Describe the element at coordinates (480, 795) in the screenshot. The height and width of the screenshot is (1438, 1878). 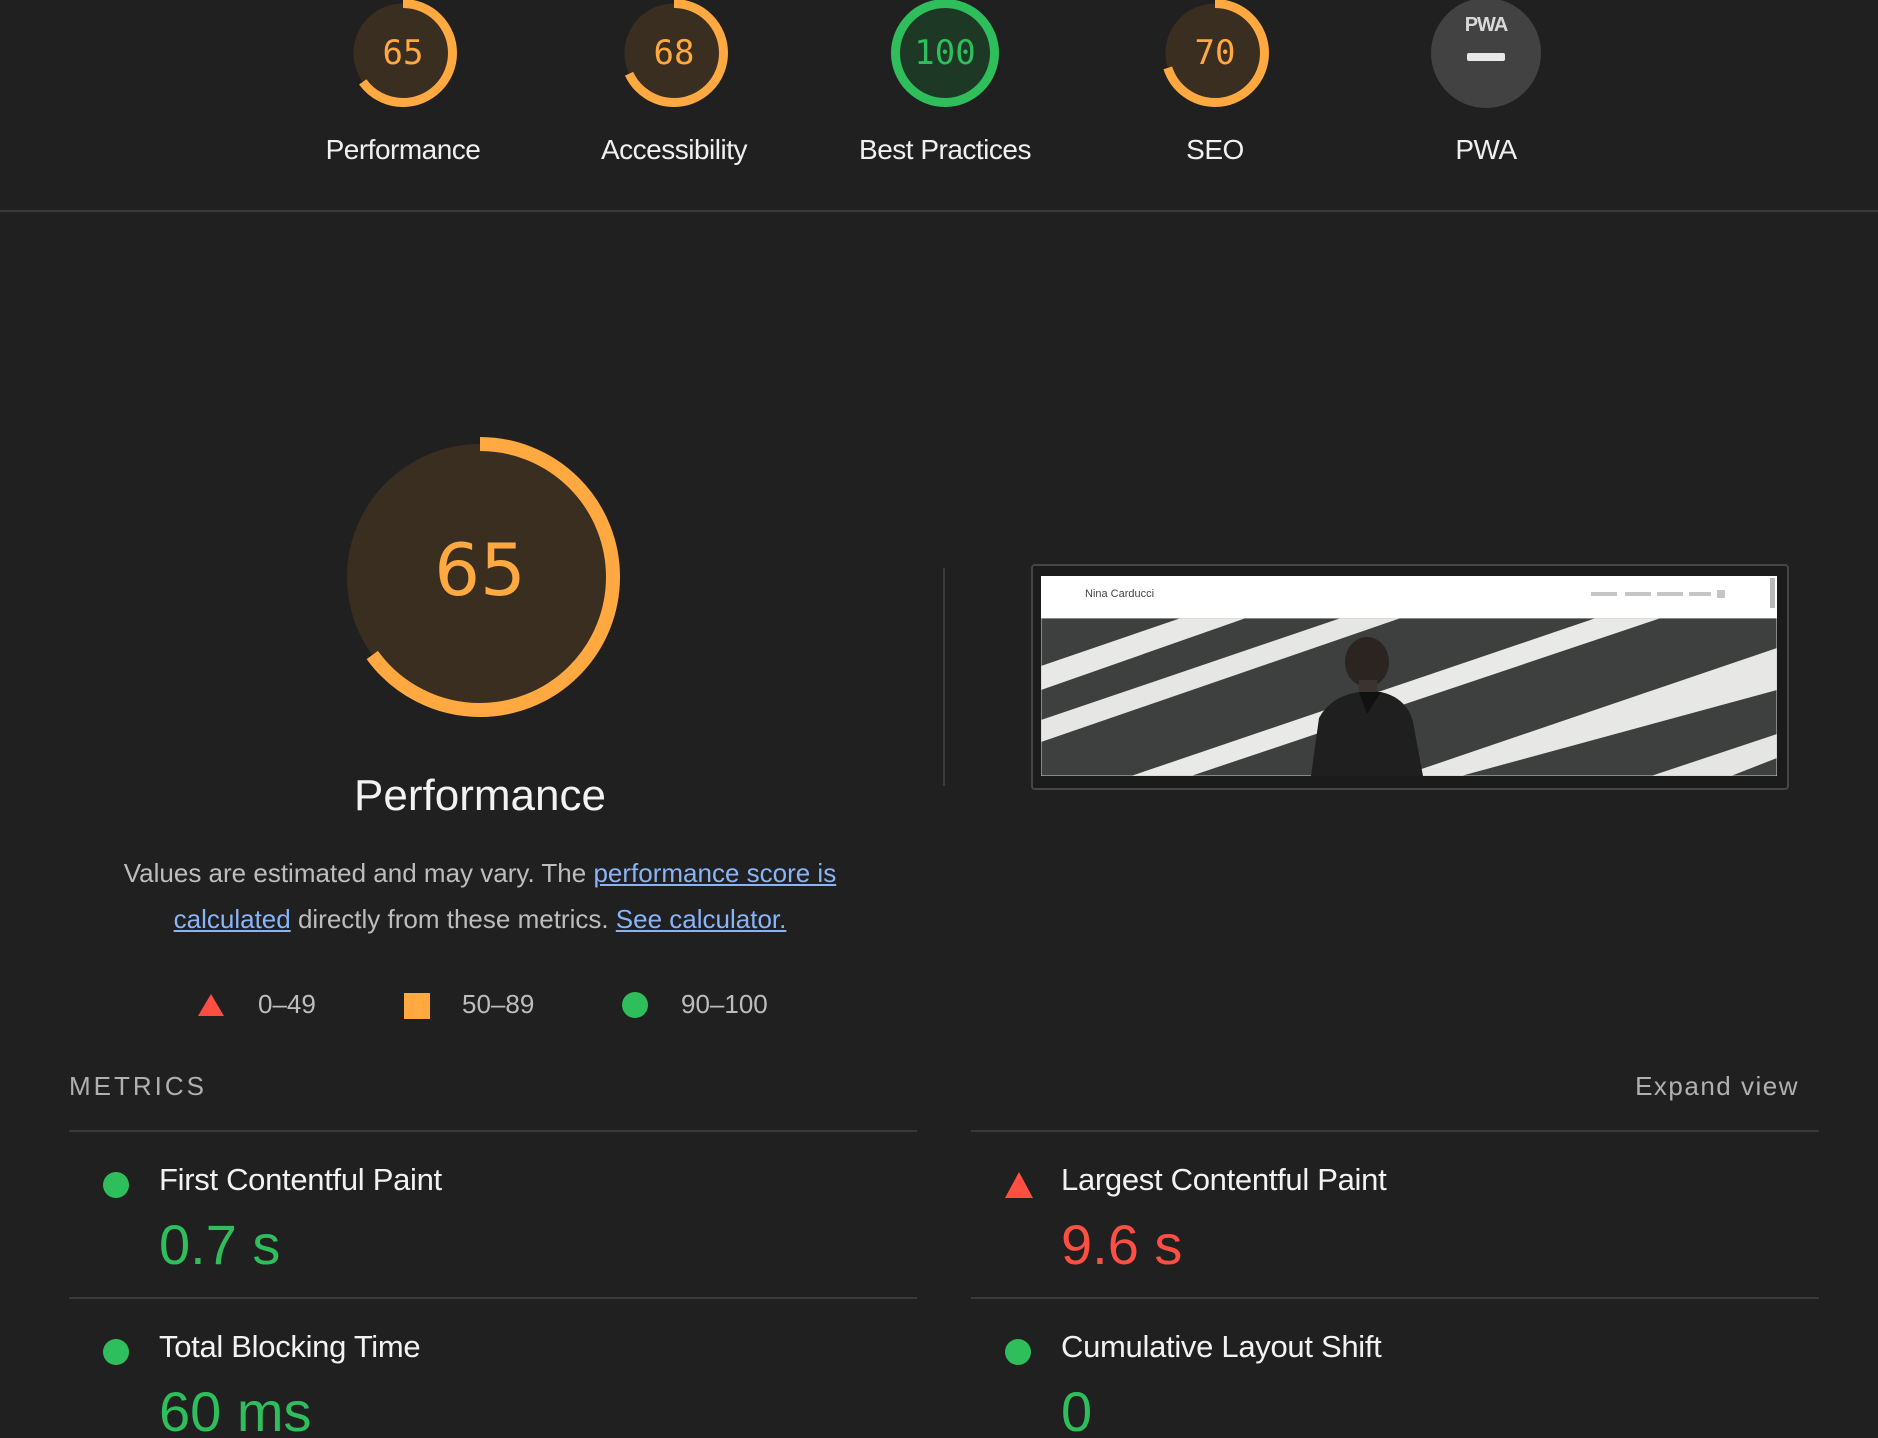
I see `performance-title: Performance` at that location.